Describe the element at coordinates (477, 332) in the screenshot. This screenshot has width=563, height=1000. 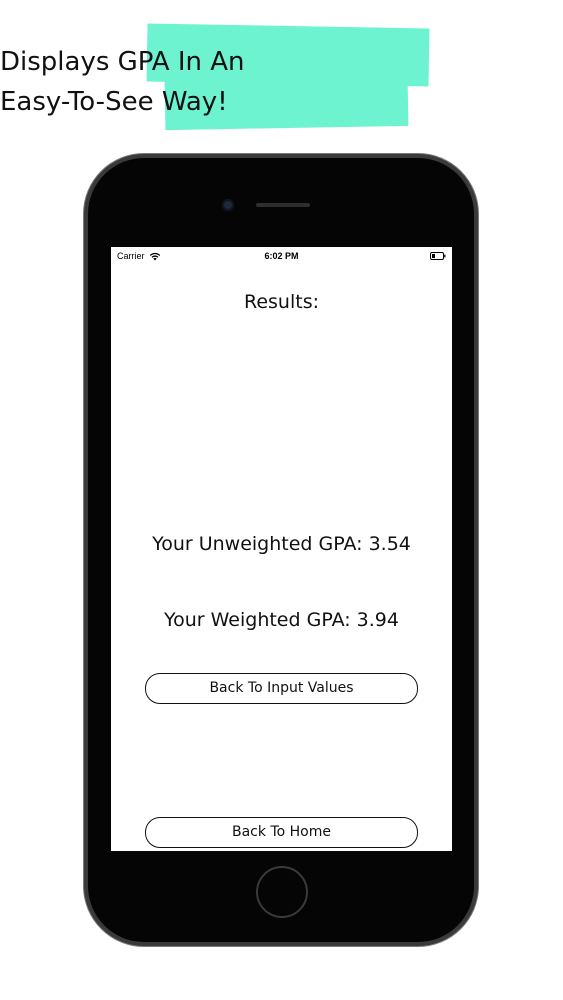
I see `power-button` at that location.